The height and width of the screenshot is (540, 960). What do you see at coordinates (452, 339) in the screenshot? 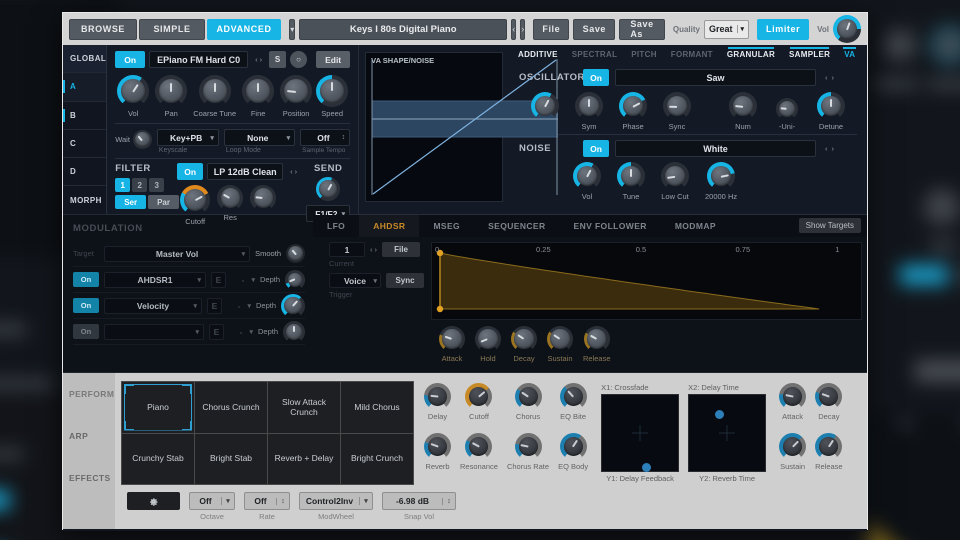
I see `envelope-attack-knob` at bounding box center [452, 339].